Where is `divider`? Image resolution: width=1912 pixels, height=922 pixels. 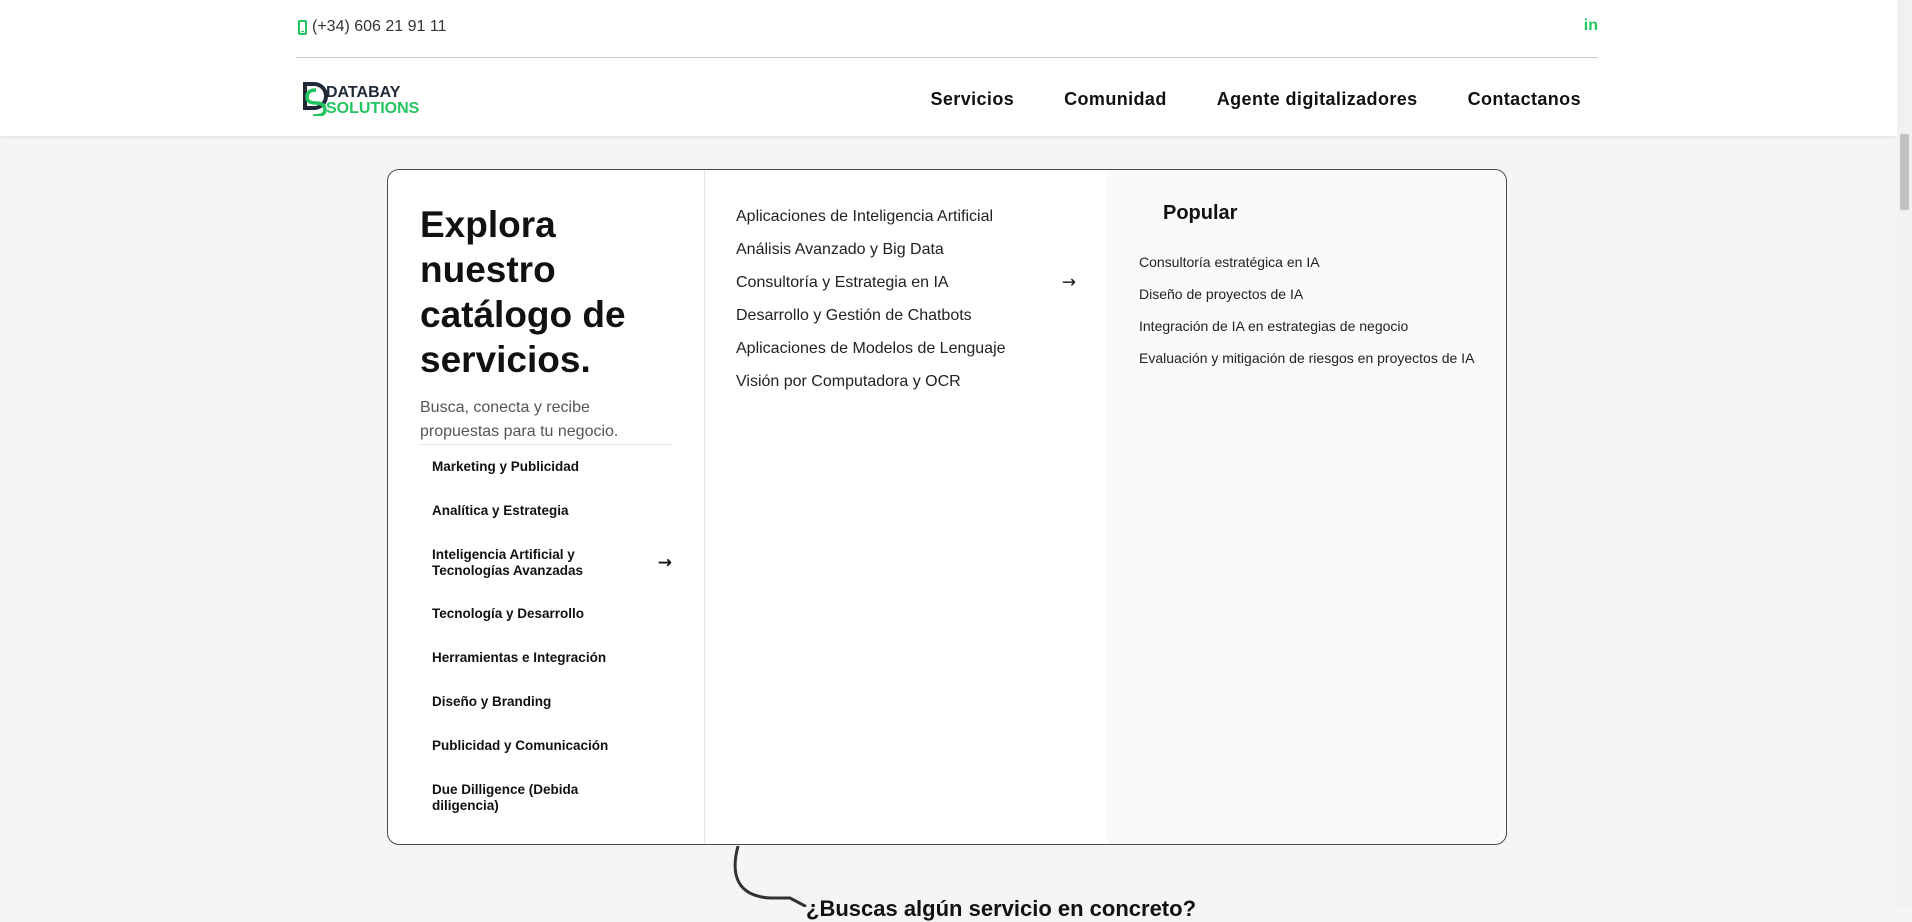
divider is located at coordinates (546, 444).